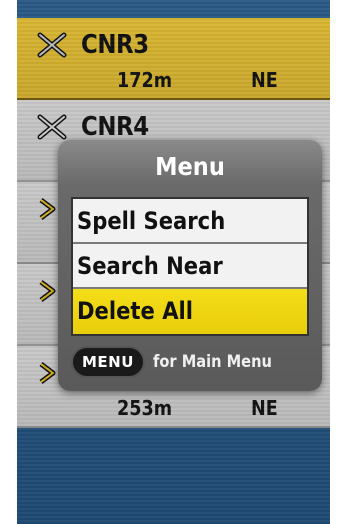 Image resolution: width=345 pixels, height=524 pixels. What do you see at coordinates (145, 408) in the screenshot?
I see `waypoint-distance: 253m` at bounding box center [145, 408].